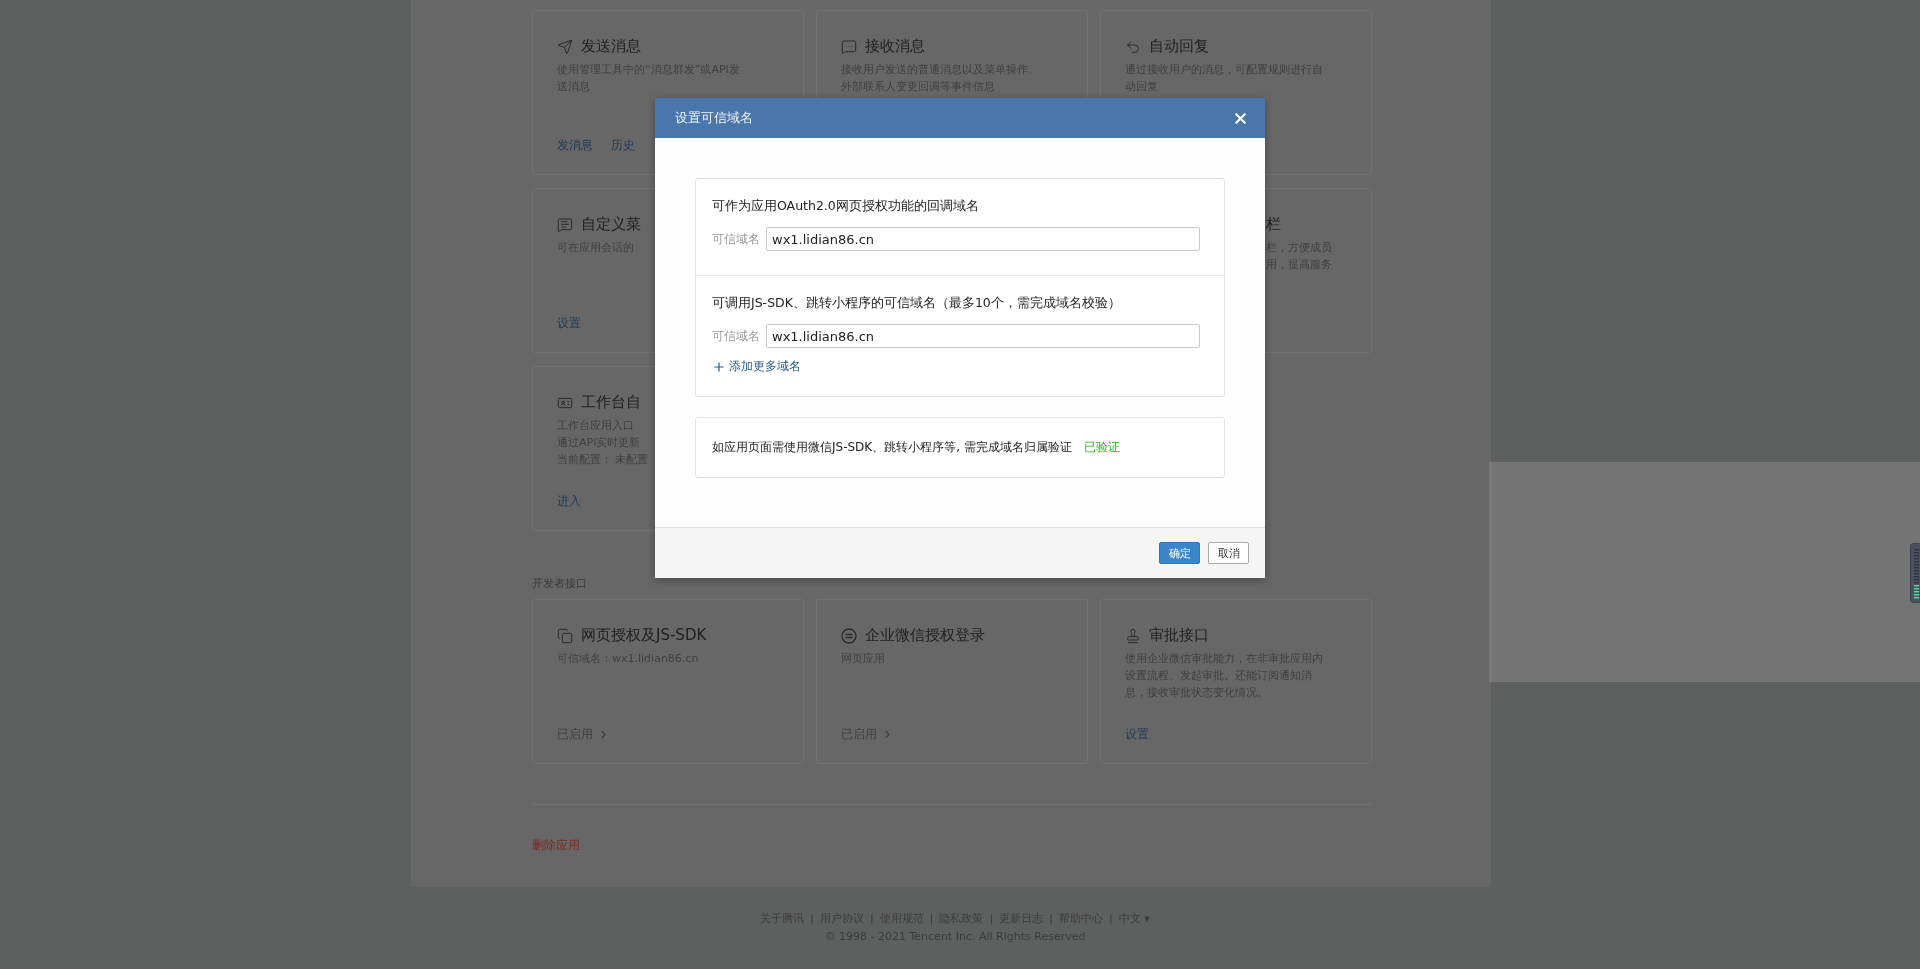  Describe the element at coordinates (849, 46) in the screenshot. I see `chat-bubble-icon` at that location.